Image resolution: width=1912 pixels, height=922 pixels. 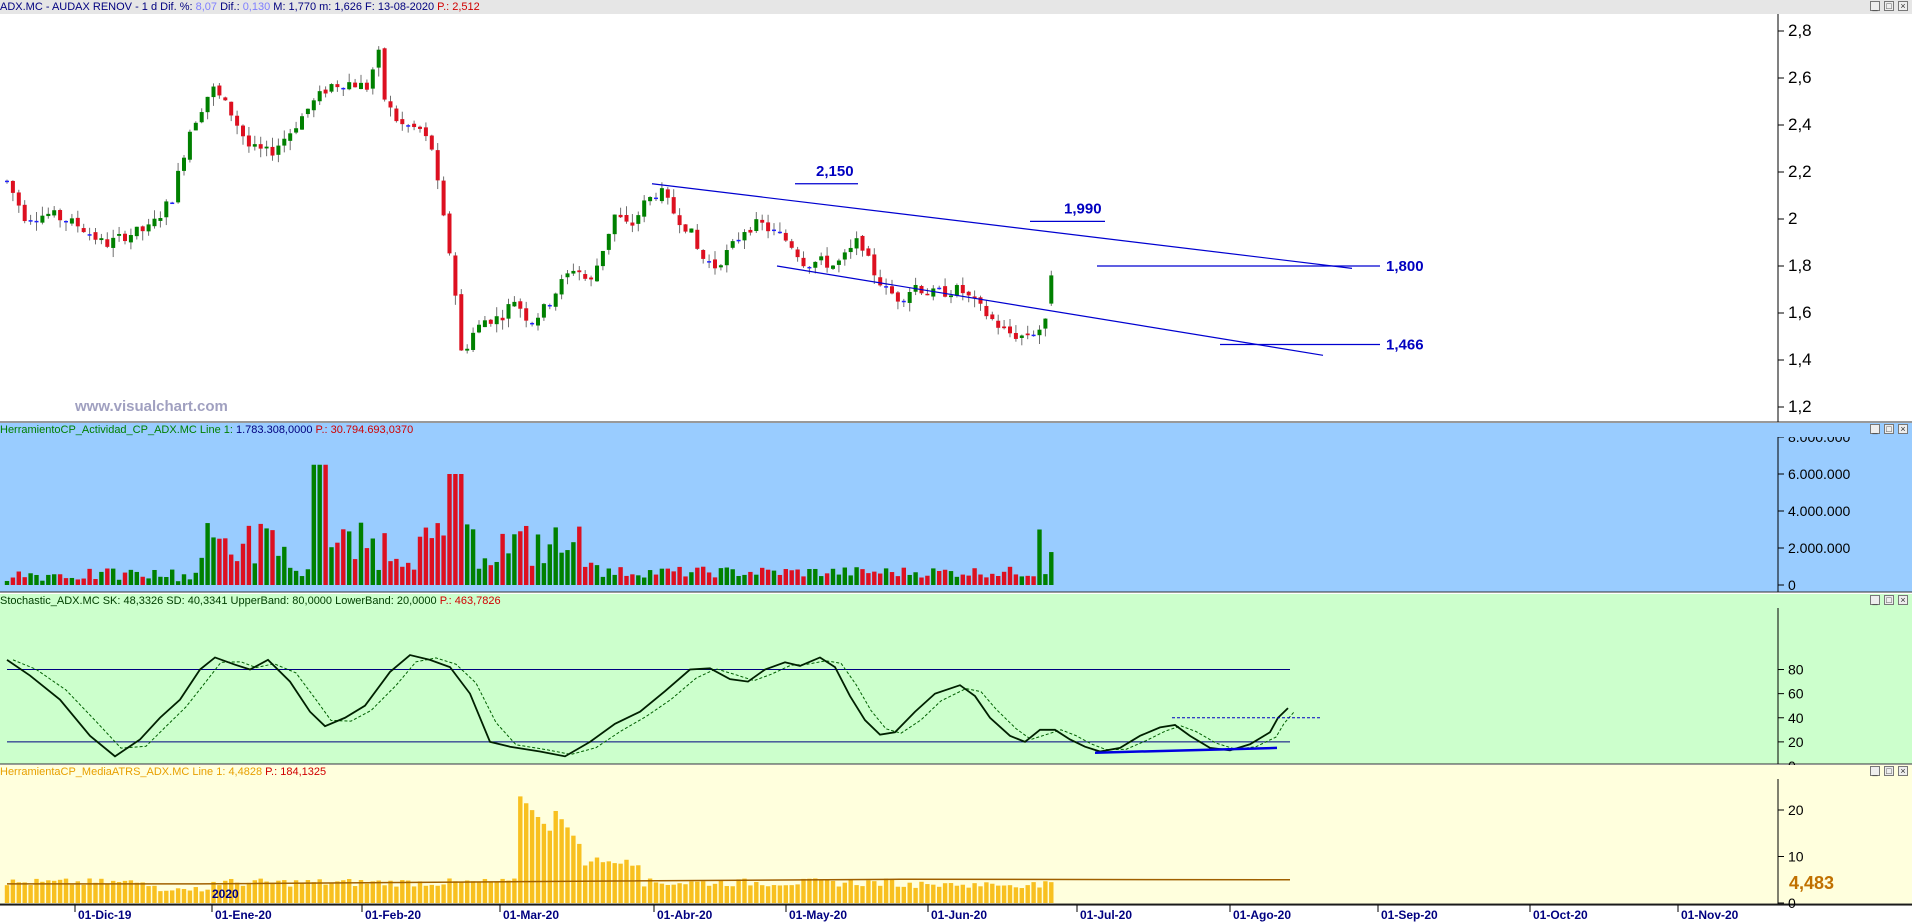 I want to click on price-tick-label: 1,6, so click(x=1800, y=312).